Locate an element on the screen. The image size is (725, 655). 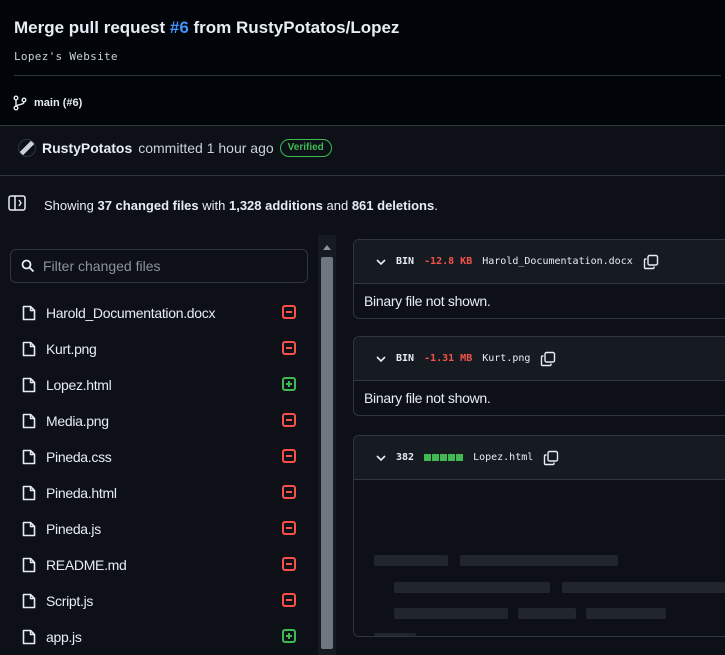
pr-number-link: #6 is located at coordinates (179, 27).